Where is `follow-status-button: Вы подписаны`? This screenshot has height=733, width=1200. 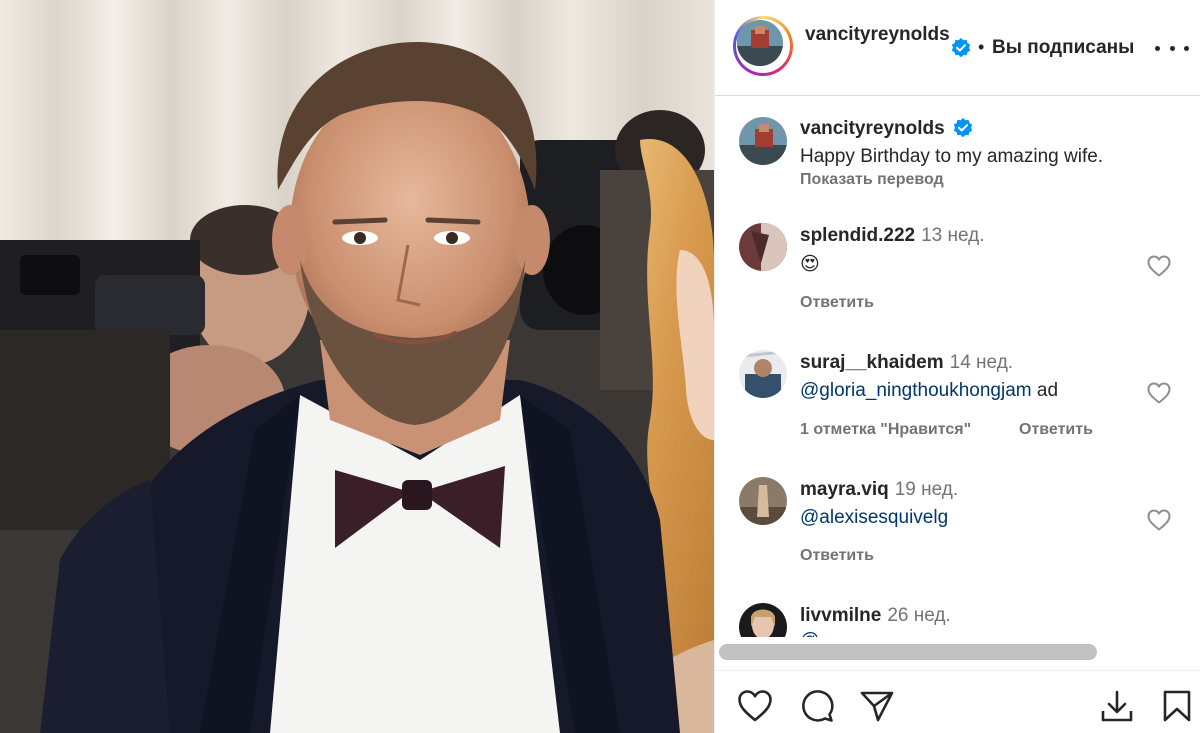
follow-status-button: Вы подписаны is located at coordinates (1063, 48).